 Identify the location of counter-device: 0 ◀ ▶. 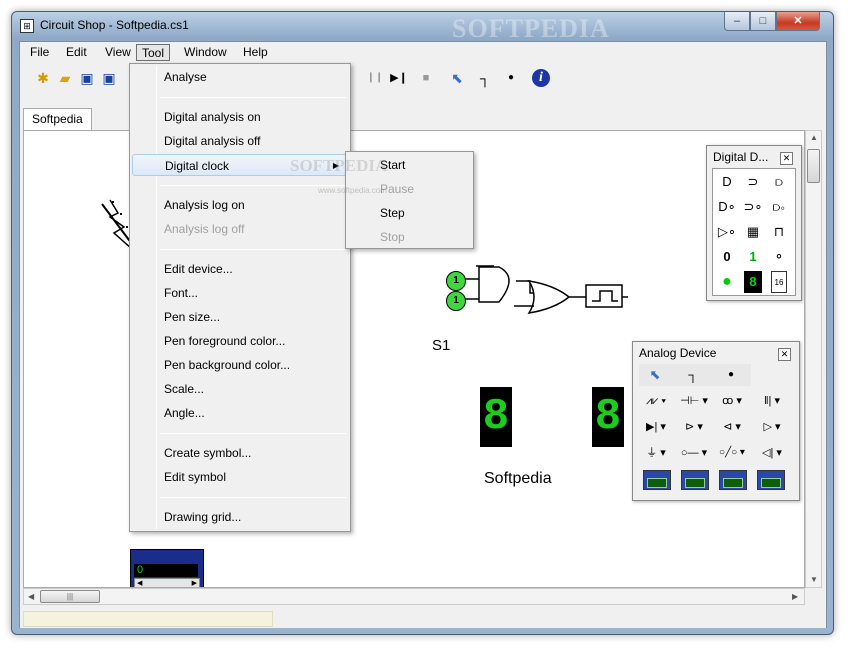
(167, 568).